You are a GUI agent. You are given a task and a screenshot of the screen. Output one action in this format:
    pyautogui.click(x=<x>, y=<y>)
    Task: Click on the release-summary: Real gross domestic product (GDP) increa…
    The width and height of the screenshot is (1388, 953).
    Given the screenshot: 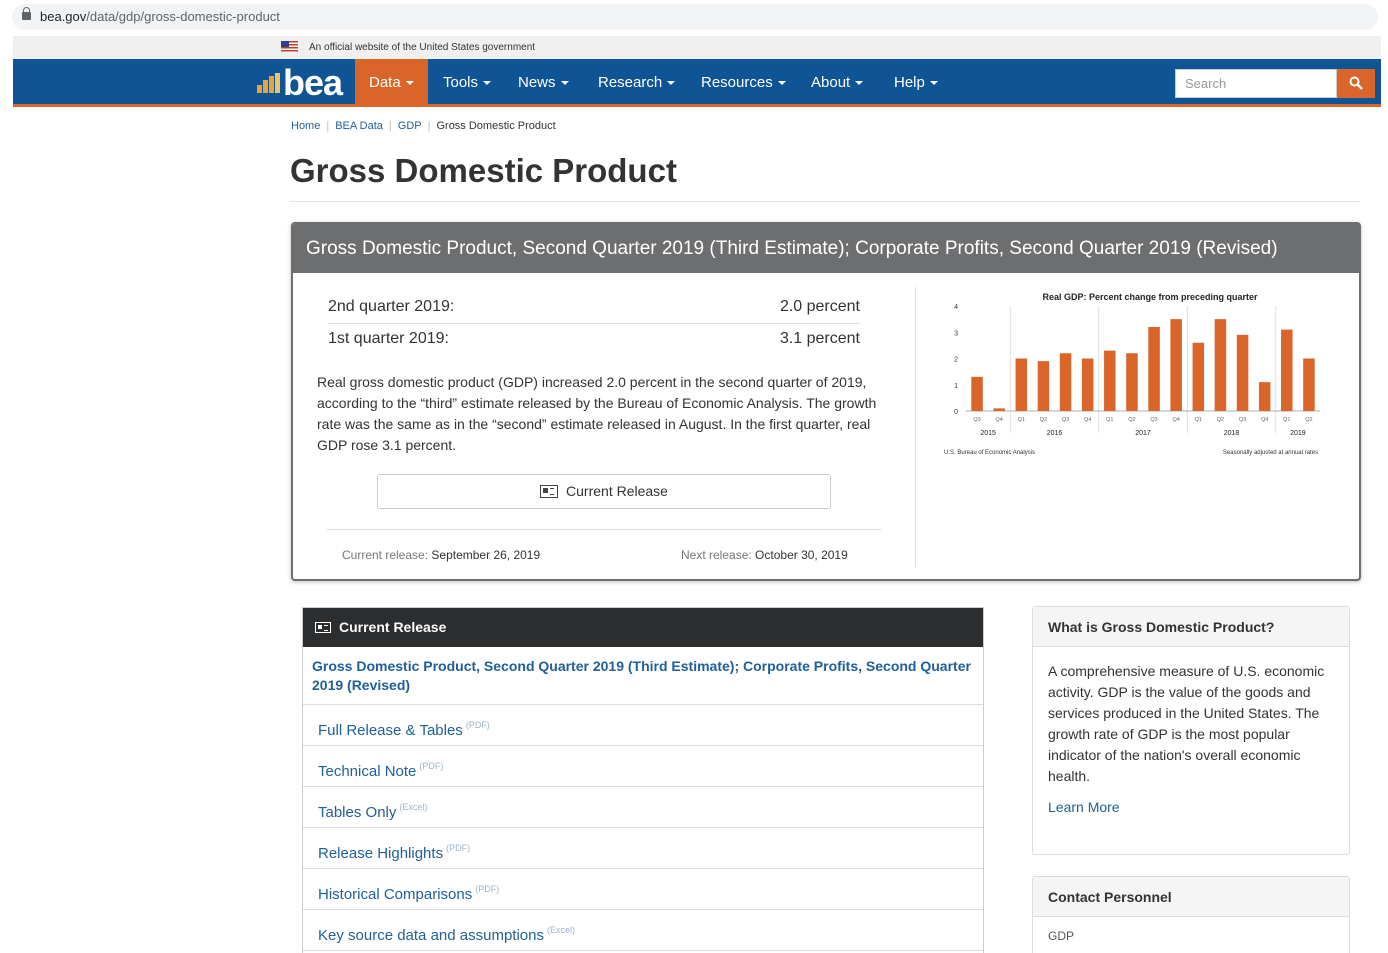 What is the action you would take?
    pyautogui.click(x=597, y=413)
    